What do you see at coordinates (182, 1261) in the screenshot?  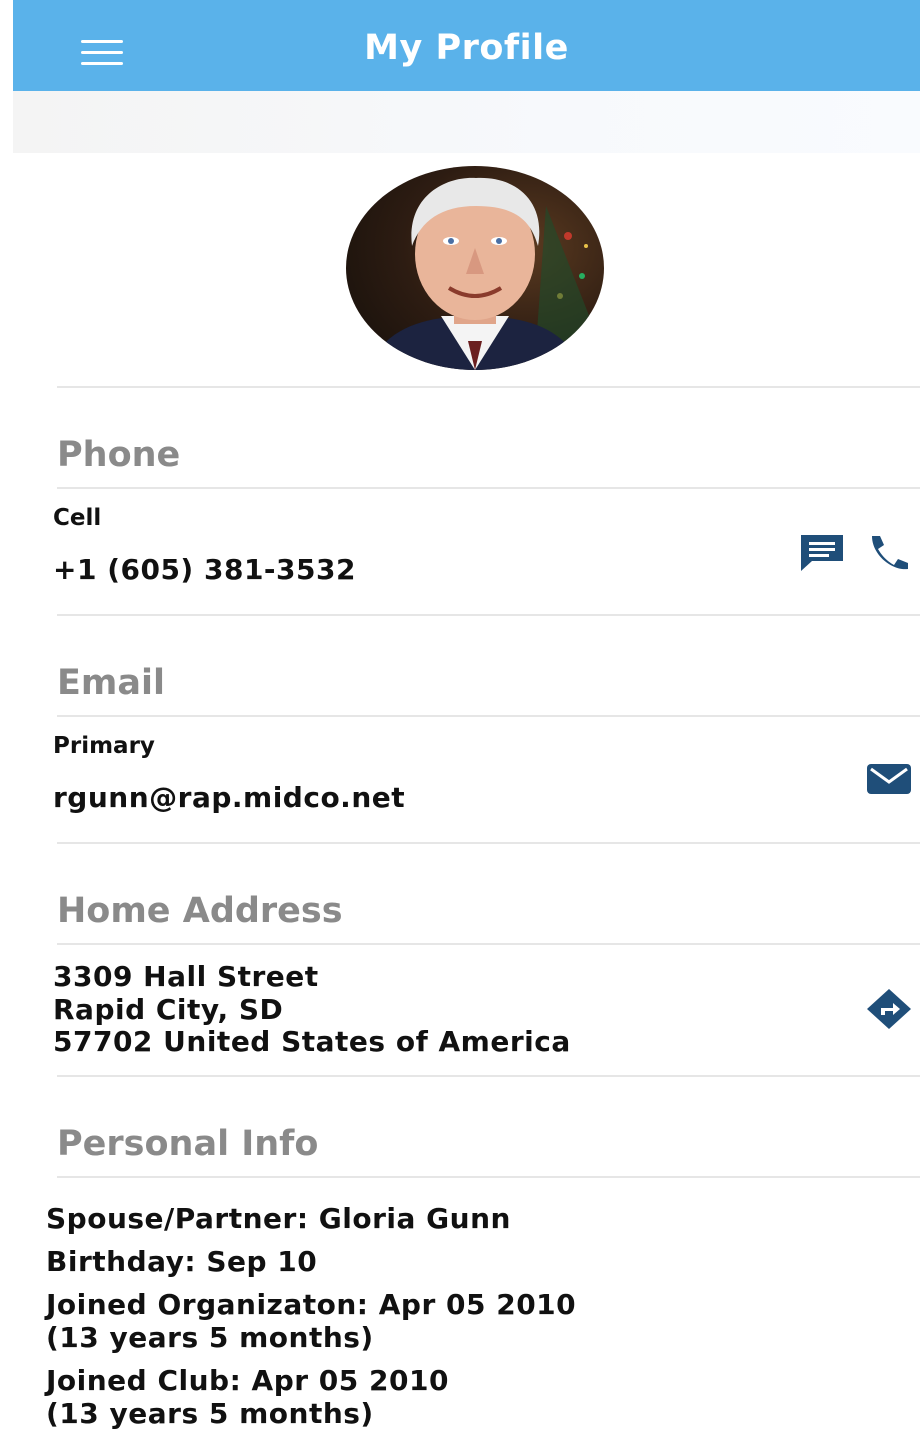 I see `birthday-info: Birthday: Sep 10` at bounding box center [182, 1261].